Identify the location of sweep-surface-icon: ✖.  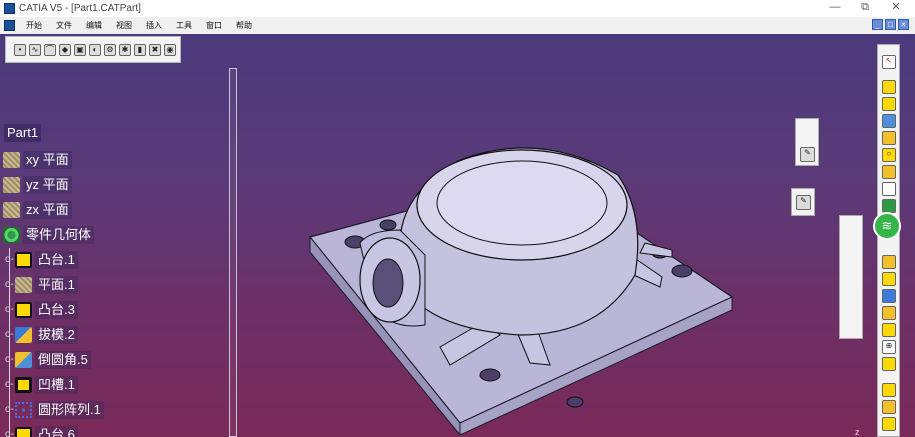
(155, 49).